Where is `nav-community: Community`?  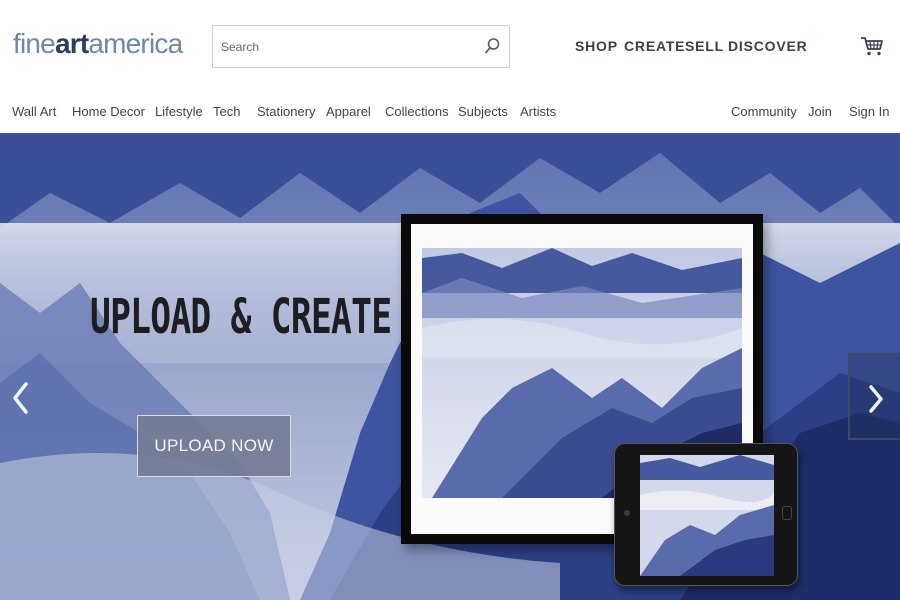 nav-community: Community is located at coordinates (764, 111).